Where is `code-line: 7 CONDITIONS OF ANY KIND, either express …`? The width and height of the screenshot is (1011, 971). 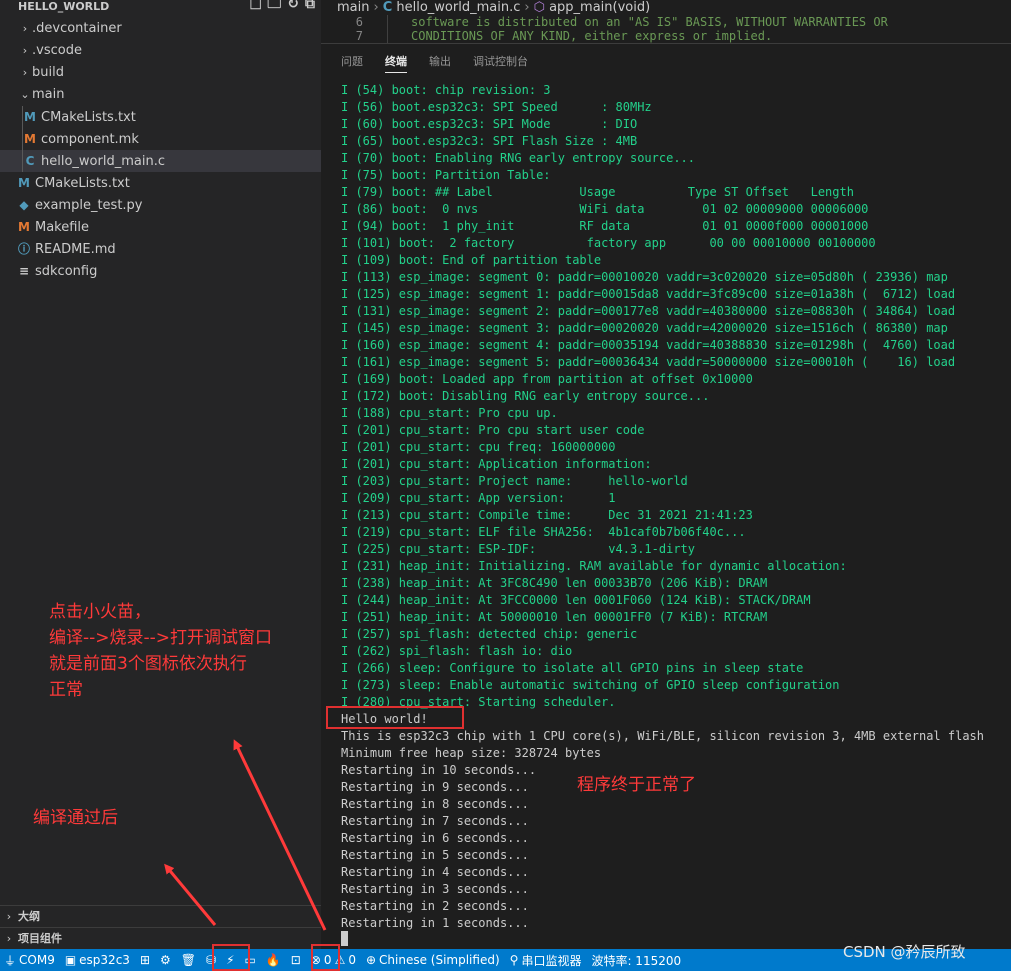 code-line: 7 CONDITIONS OF ANY KIND, either express … is located at coordinates (666, 36).